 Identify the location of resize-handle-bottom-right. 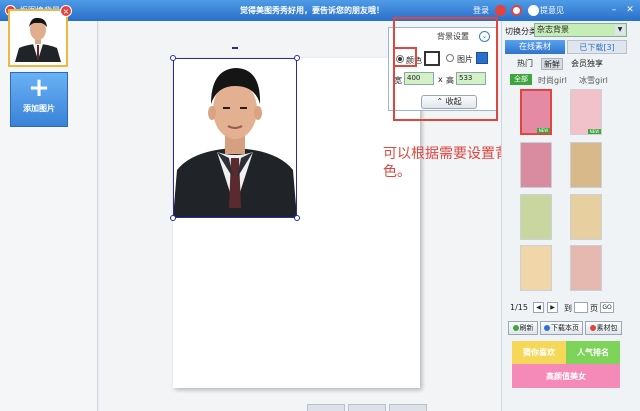
(297, 218).